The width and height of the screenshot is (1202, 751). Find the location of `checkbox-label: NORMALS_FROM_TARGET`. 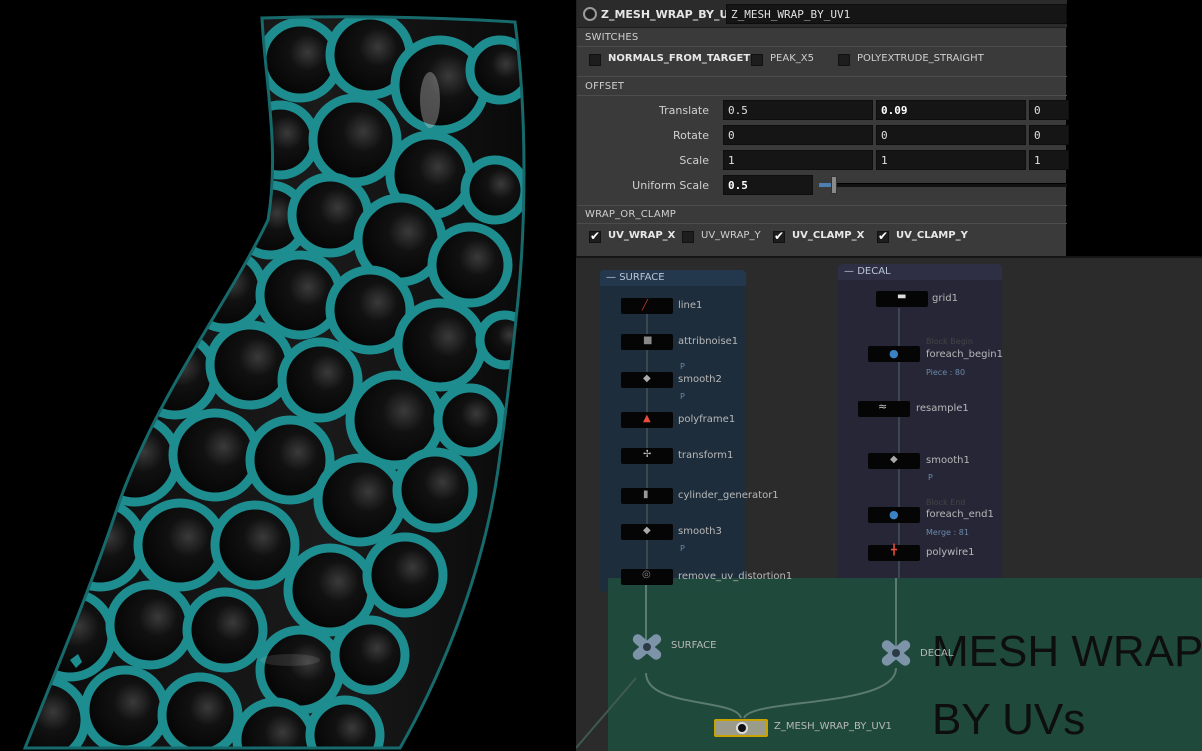

checkbox-label: NORMALS_FROM_TARGET is located at coordinates (679, 58).